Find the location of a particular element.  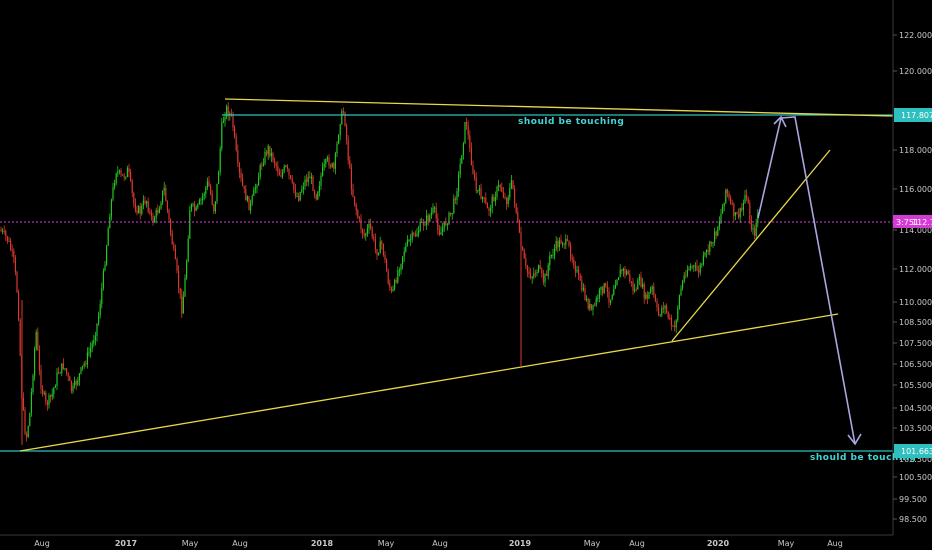

y-tick-label: 112.000 is located at coordinates (915, 269).